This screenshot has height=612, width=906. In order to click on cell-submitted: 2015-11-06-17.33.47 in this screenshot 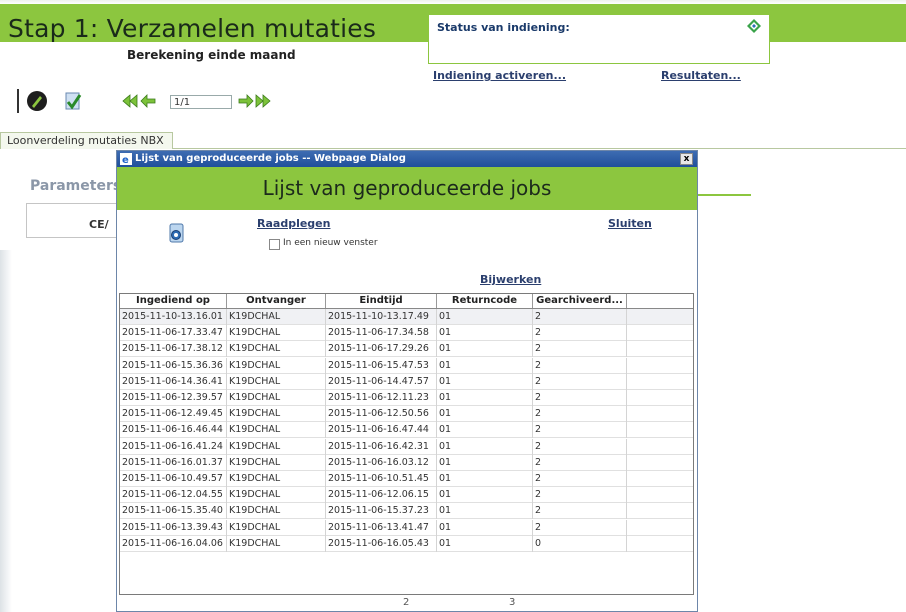, I will do `click(173, 333)`.